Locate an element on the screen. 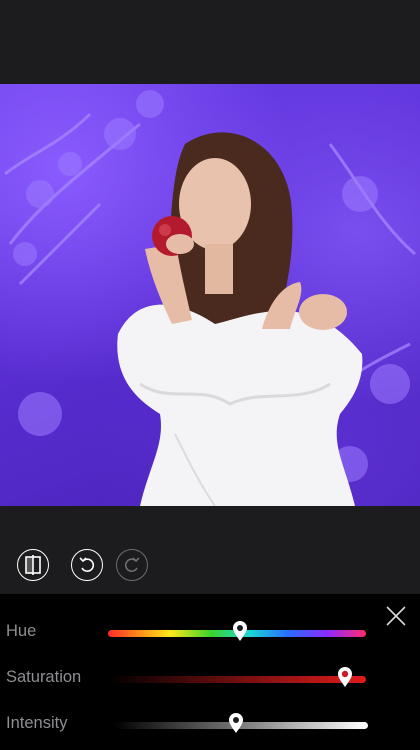 The image size is (420, 750). compare-button is located at coordinates (33, 565).